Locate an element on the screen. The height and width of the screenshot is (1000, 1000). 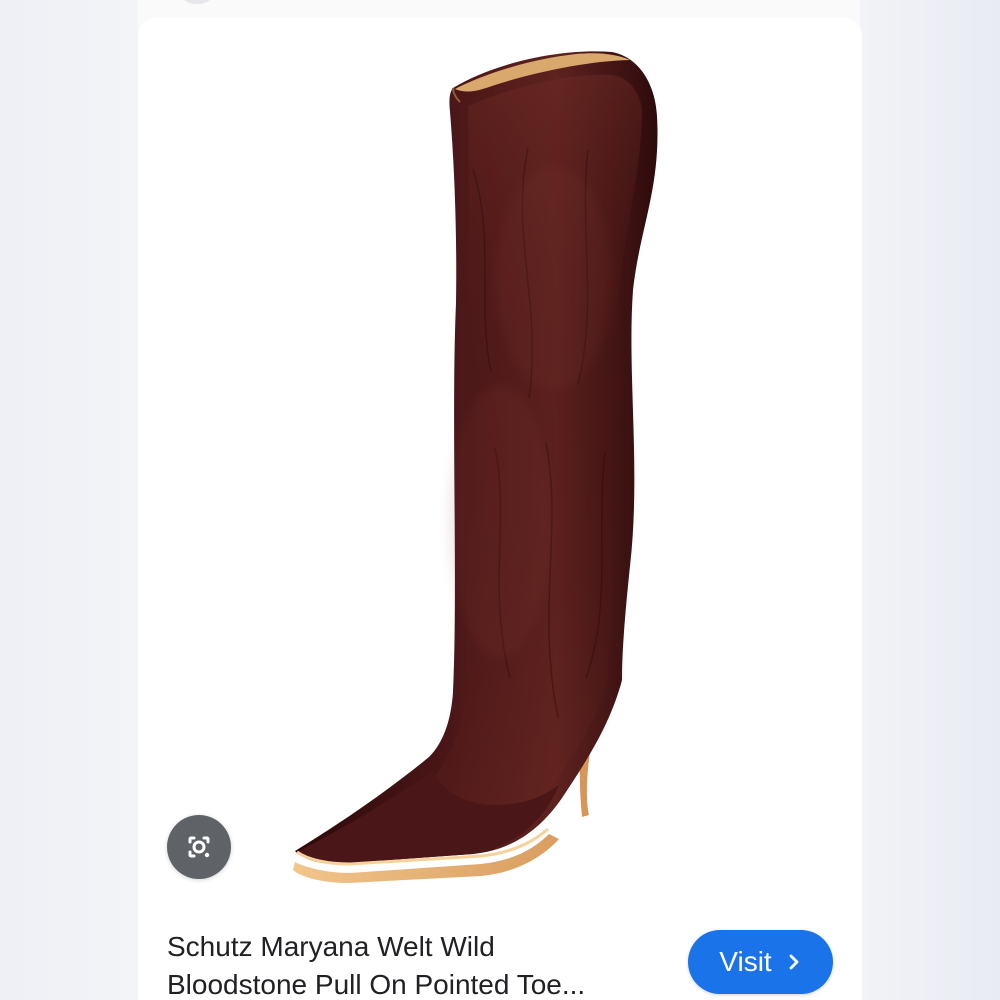
visit-button-label: Visit is located at coordinates (745, 961).